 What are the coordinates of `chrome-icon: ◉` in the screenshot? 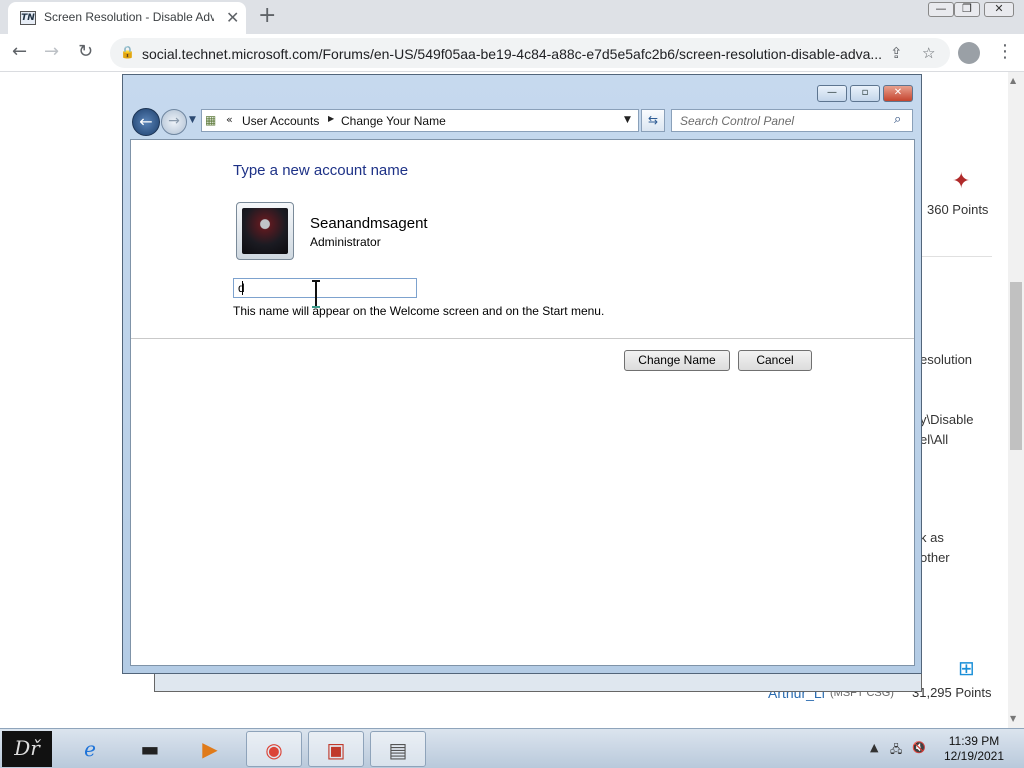 It's located at (274, 749).